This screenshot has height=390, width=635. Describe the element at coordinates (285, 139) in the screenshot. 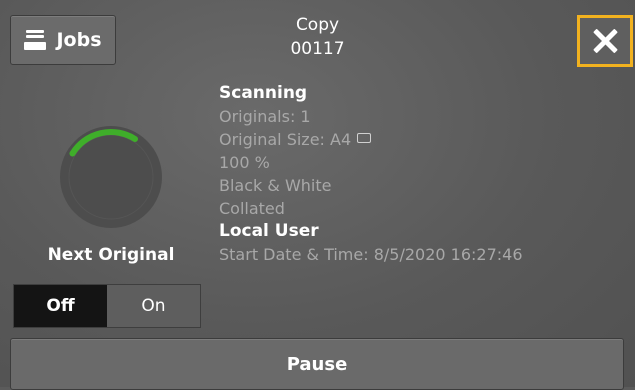

I see `original-size: Original Size: A4` at that location.